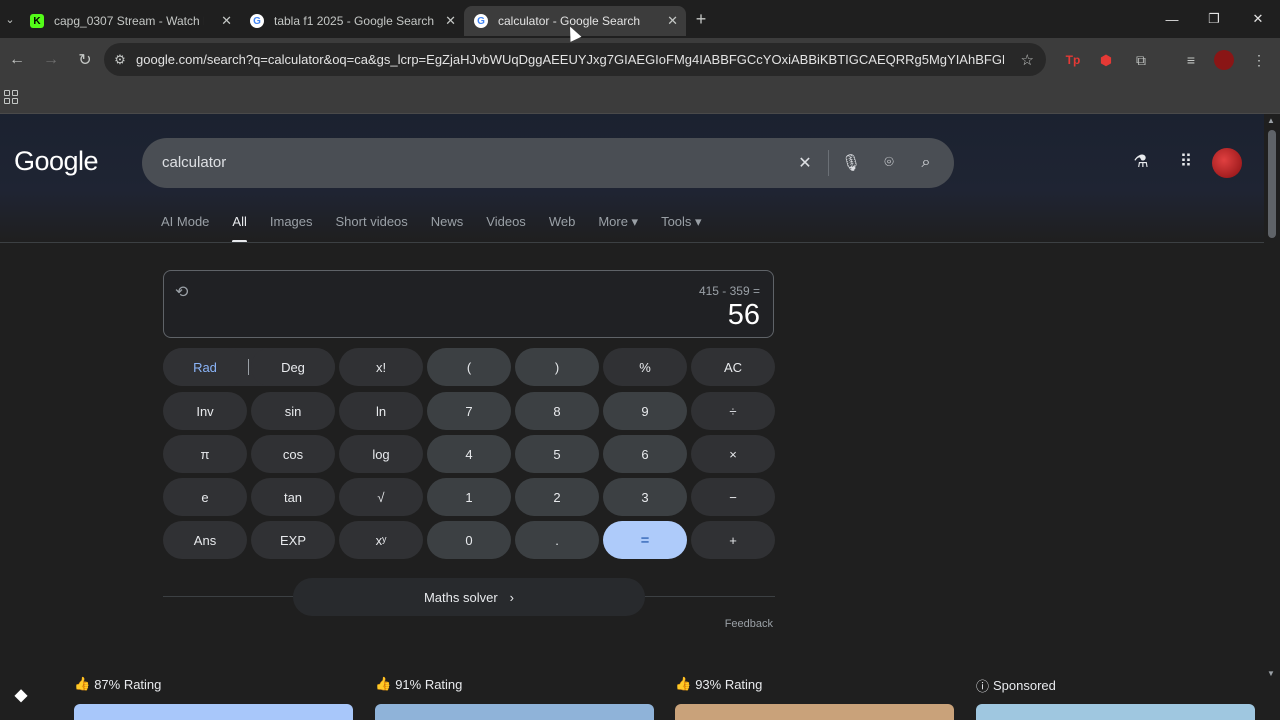 The width and height of the screenshot is (1280, 720). I want to click on nav-ai-mode: AI Mode, so click(185, 224).